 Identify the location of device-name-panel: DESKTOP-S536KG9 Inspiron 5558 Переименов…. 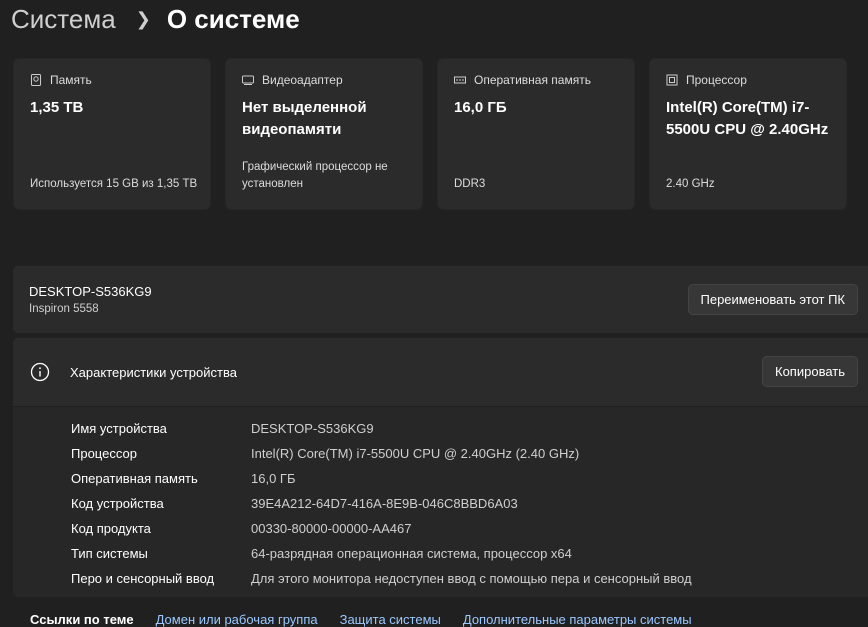
(440, 299).